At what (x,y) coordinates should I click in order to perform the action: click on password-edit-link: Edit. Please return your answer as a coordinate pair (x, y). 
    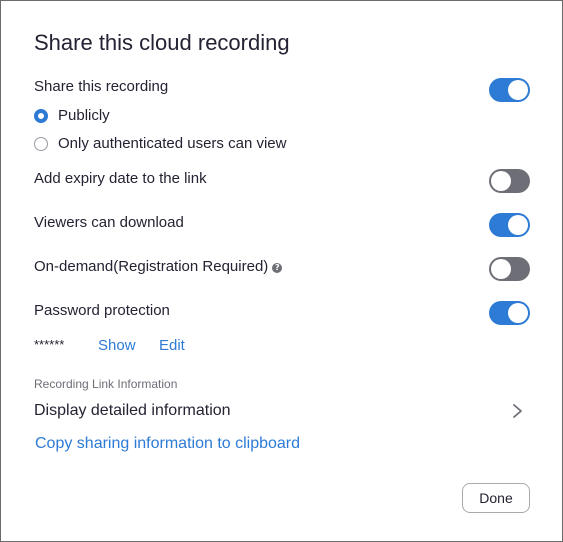
    Looking at the image, I should click on (172, 345).